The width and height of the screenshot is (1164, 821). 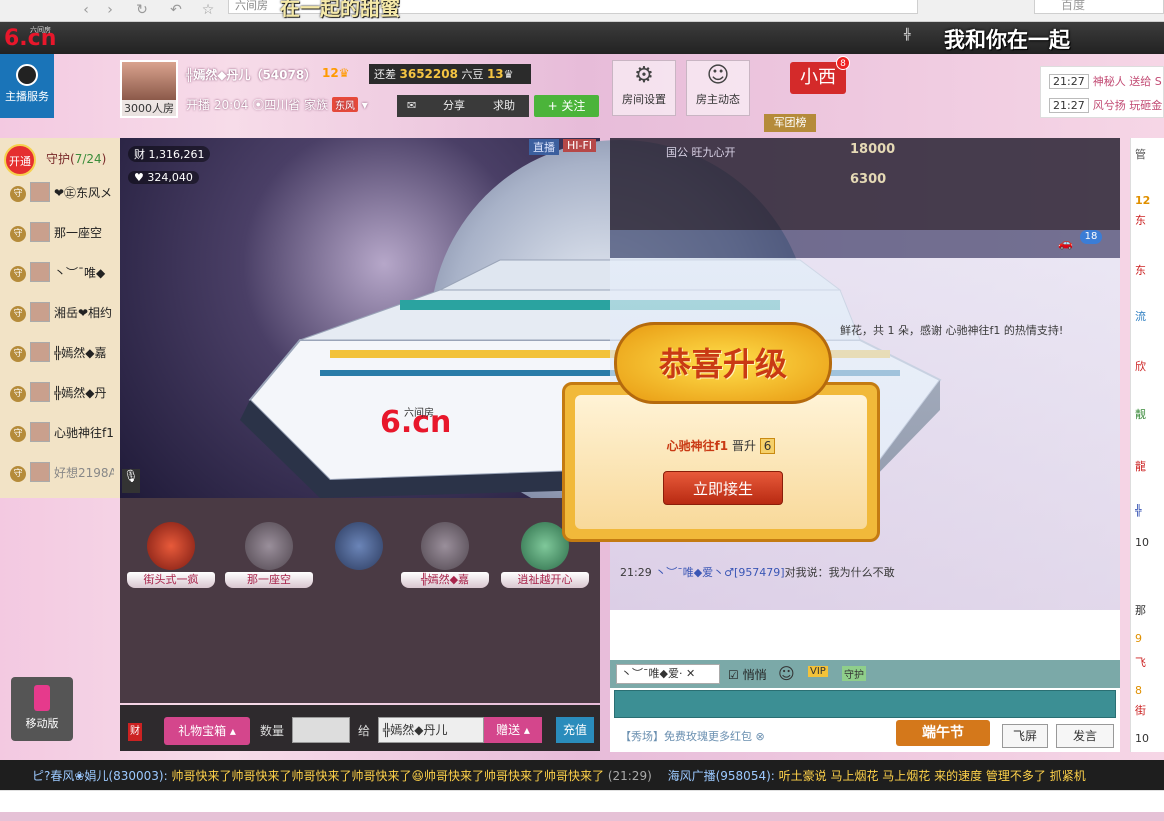 I want to click on guard-tag-icon: 守, so click(x=18, y=234).